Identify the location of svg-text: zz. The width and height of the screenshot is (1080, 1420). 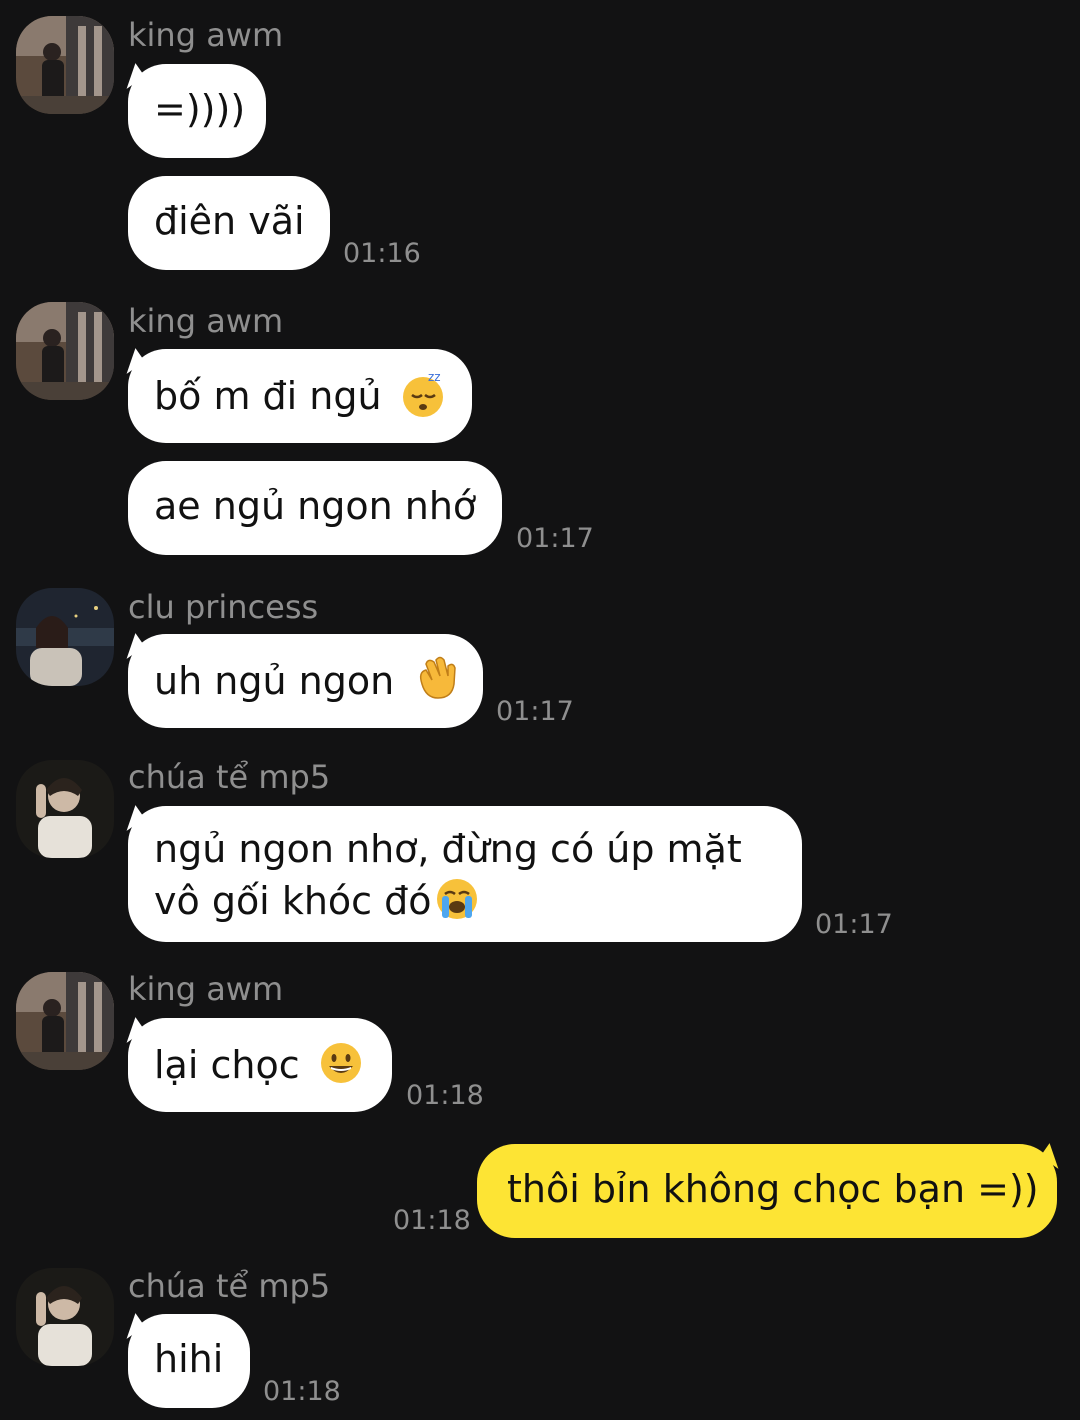
(434, 377).